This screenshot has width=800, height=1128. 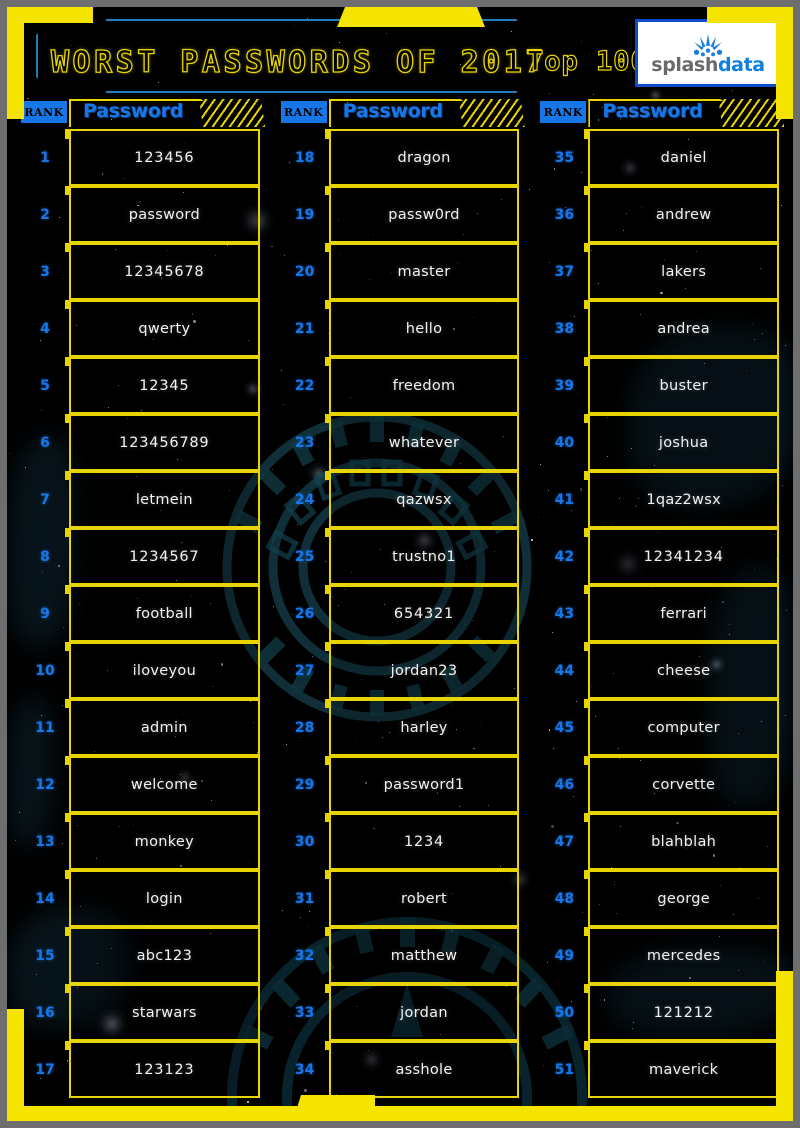 What do you see at coordinates (424, 670) in the screenshot?
I see `password-value: jordan23` at bounding box center [424, 670].